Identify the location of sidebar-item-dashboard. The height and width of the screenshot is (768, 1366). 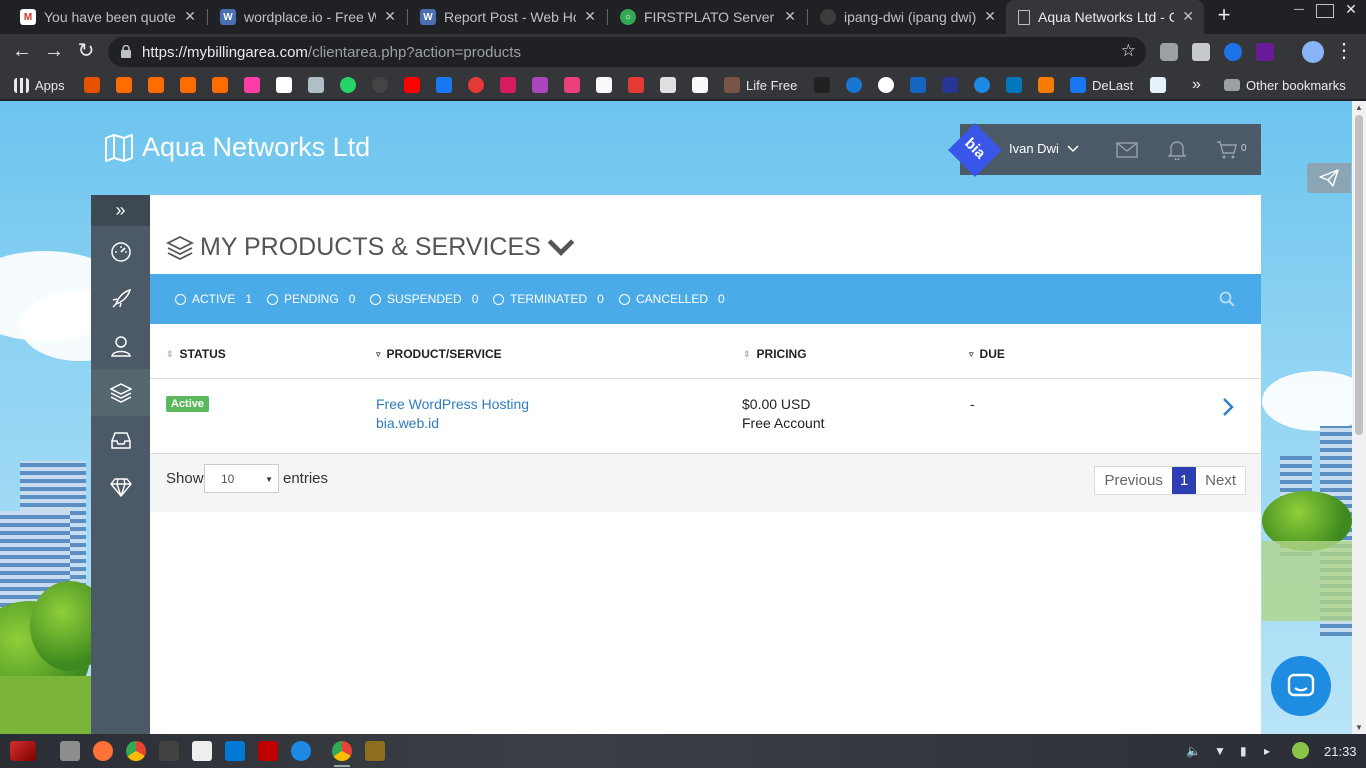
(120, 251).